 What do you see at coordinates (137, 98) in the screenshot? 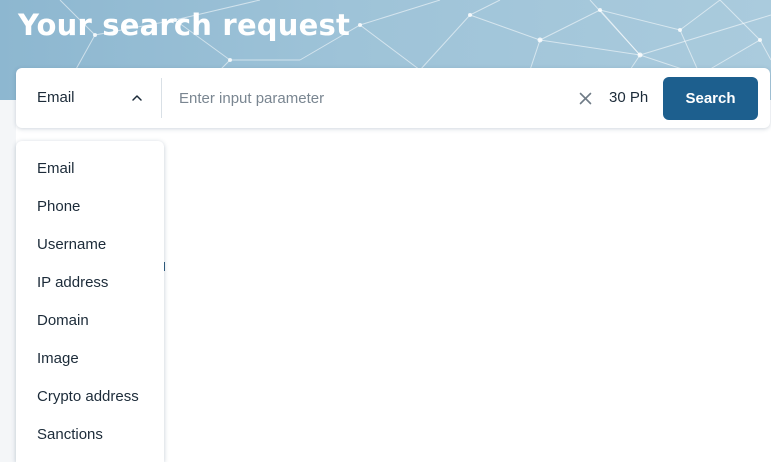
I see `chevron-up-icon` at bounding box center [137, 98].